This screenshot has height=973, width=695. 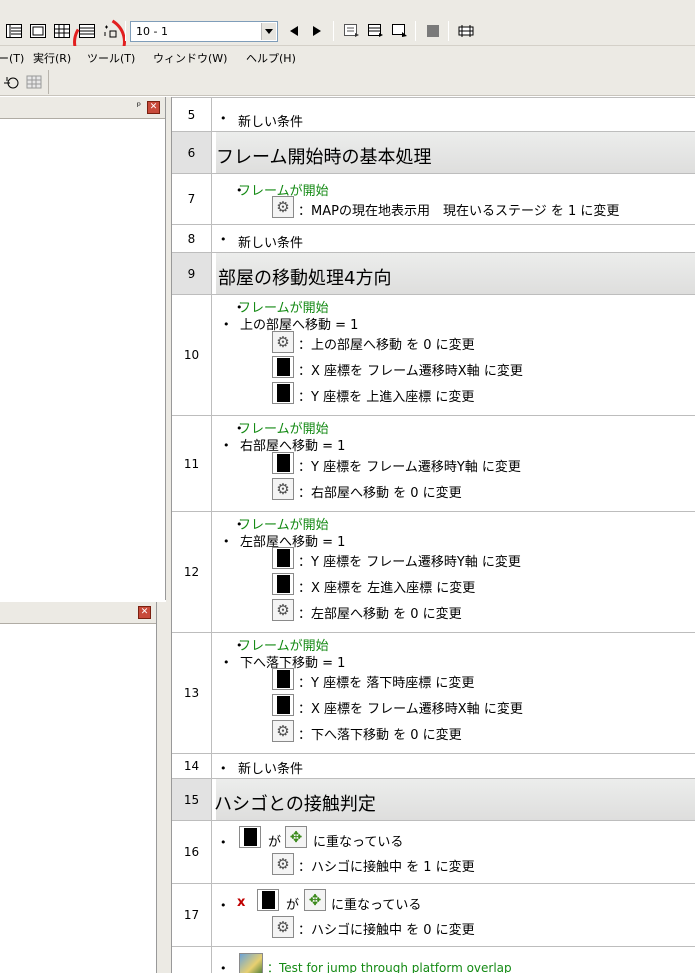 What do you see at coordinates (347, 42) in the screenshot?
I see `main-toolbar: 10 - 1` at bounding box center [347, 42].